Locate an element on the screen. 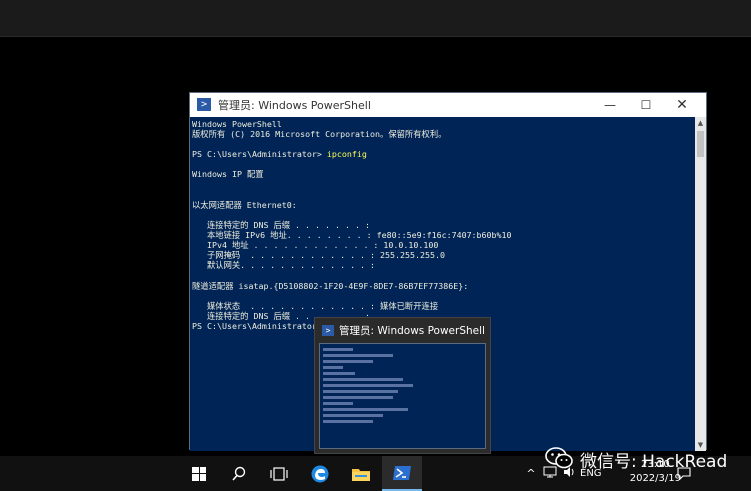 The image size is (751, 491). window-title: 管理员: Windows PowerShell is located at coordinates (294, 105).